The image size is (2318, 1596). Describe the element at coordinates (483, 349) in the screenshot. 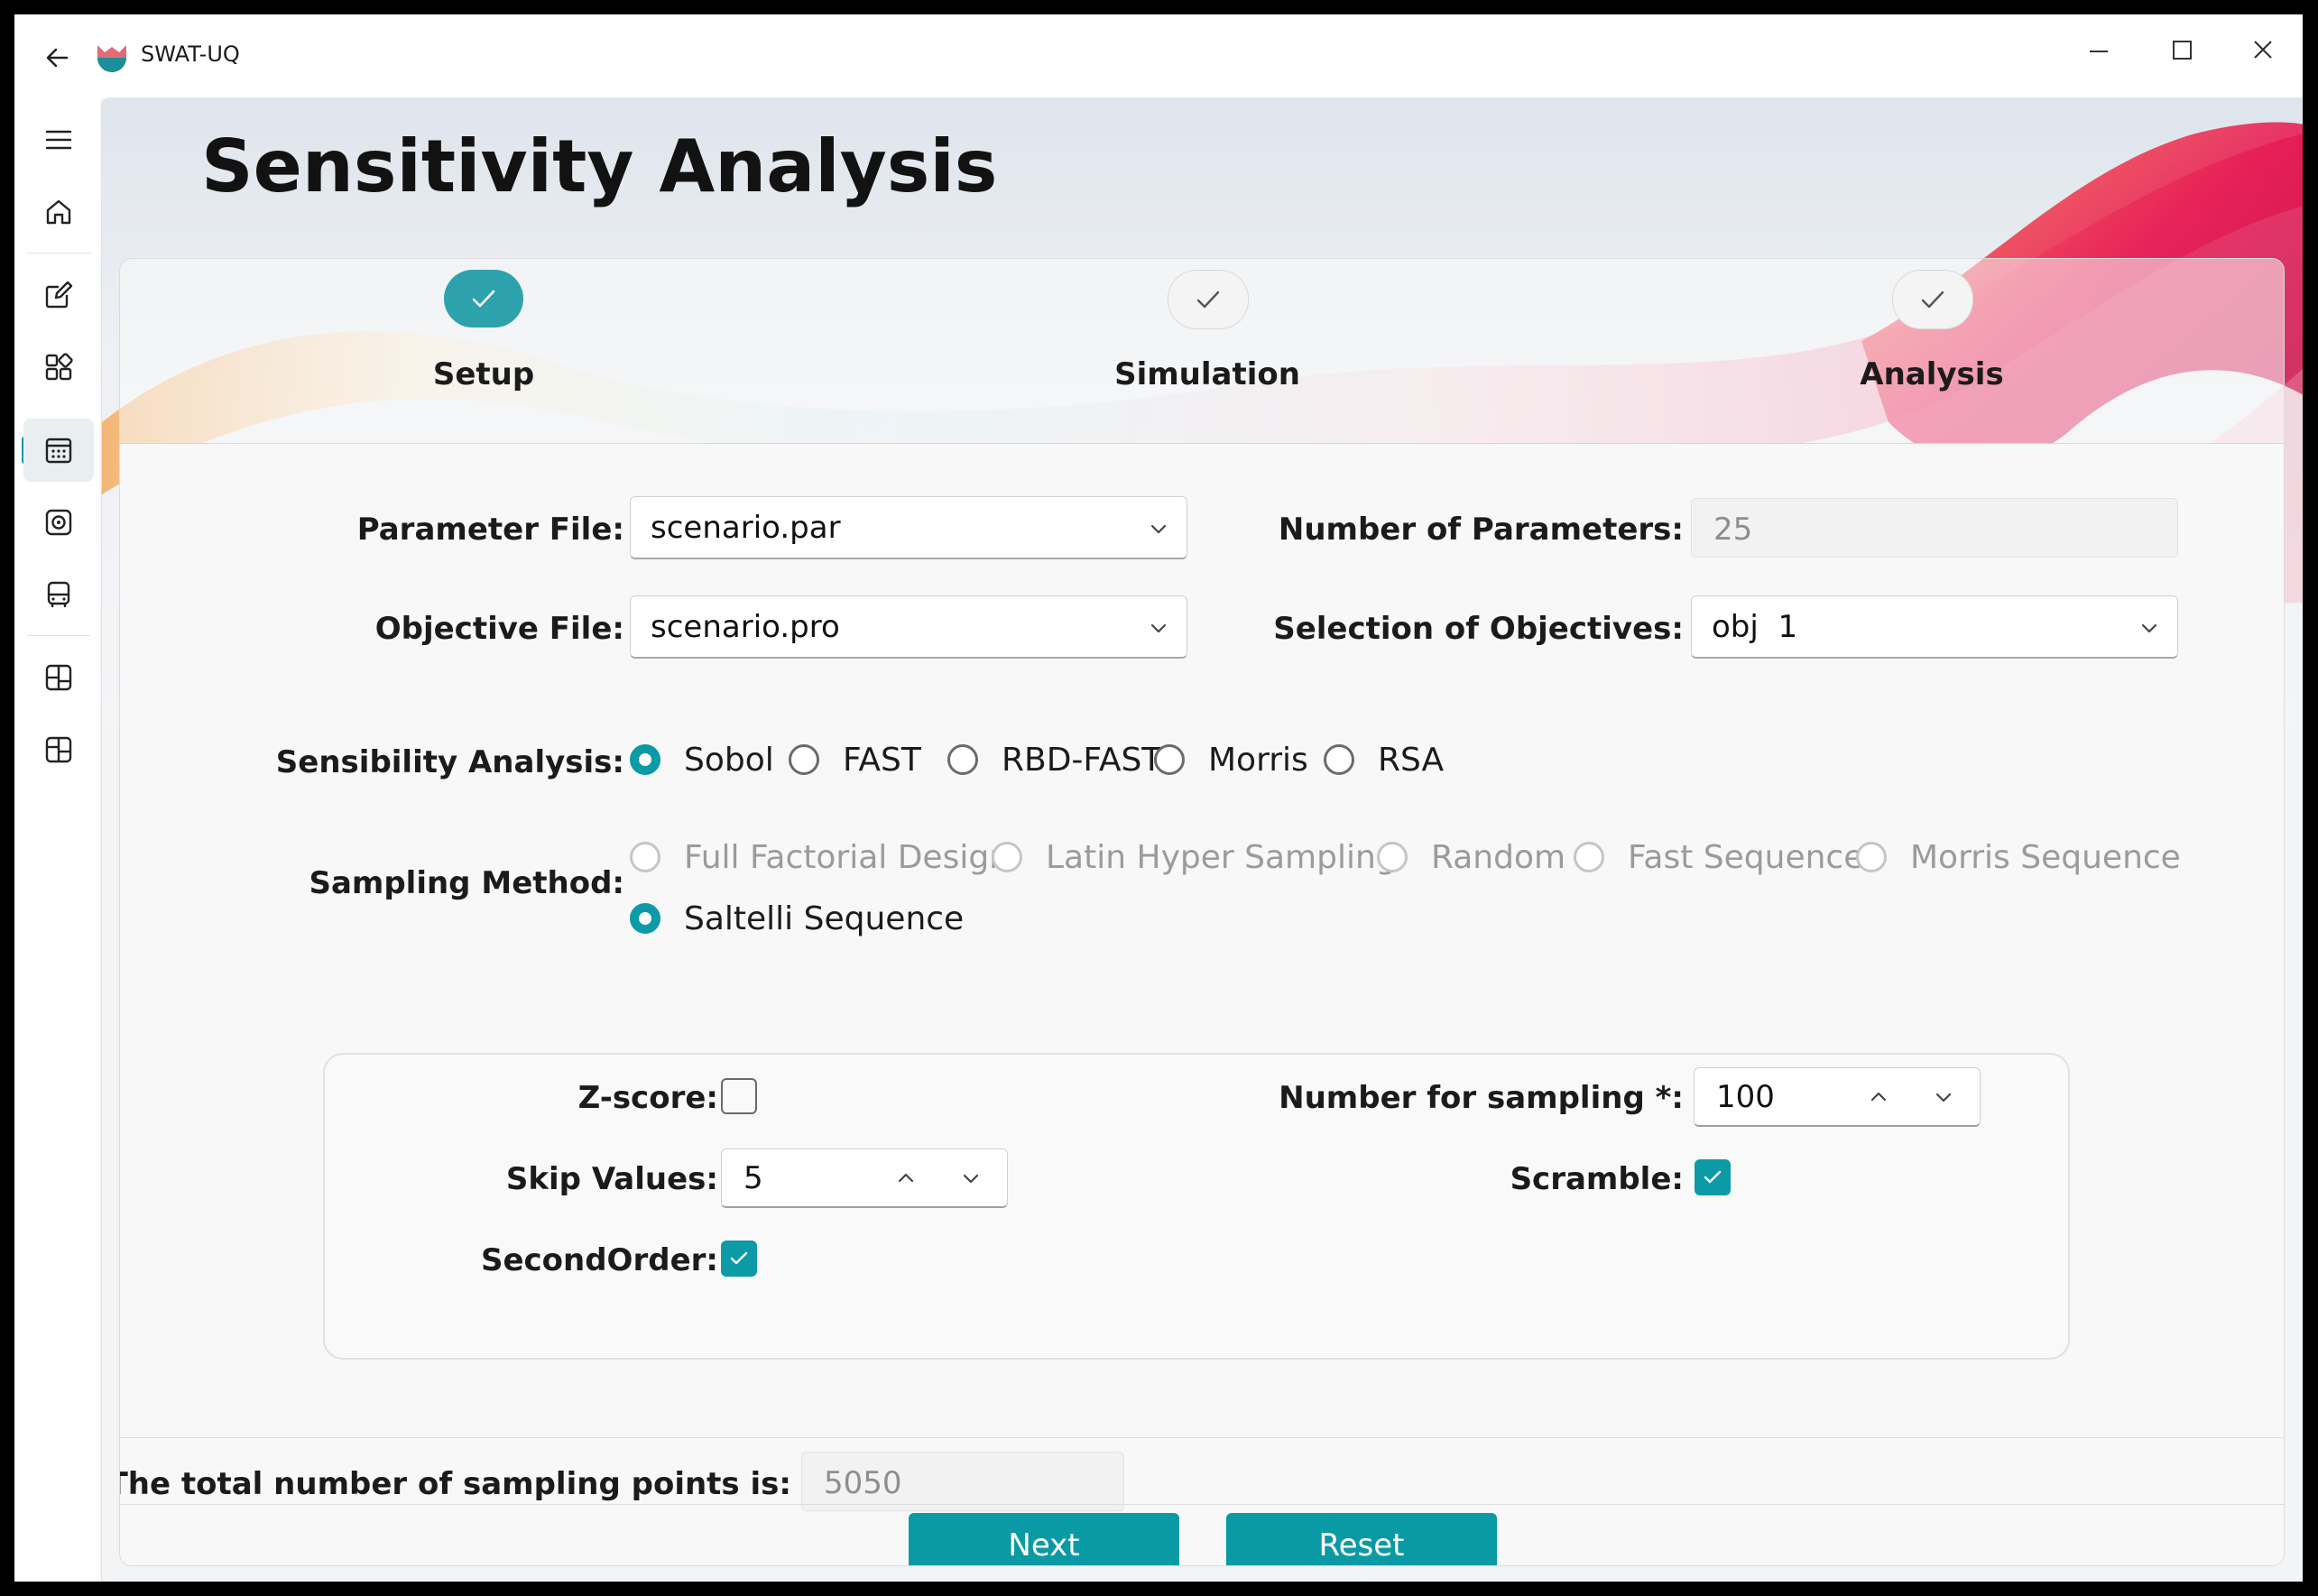

I see `step-setup: Setup` at that location.